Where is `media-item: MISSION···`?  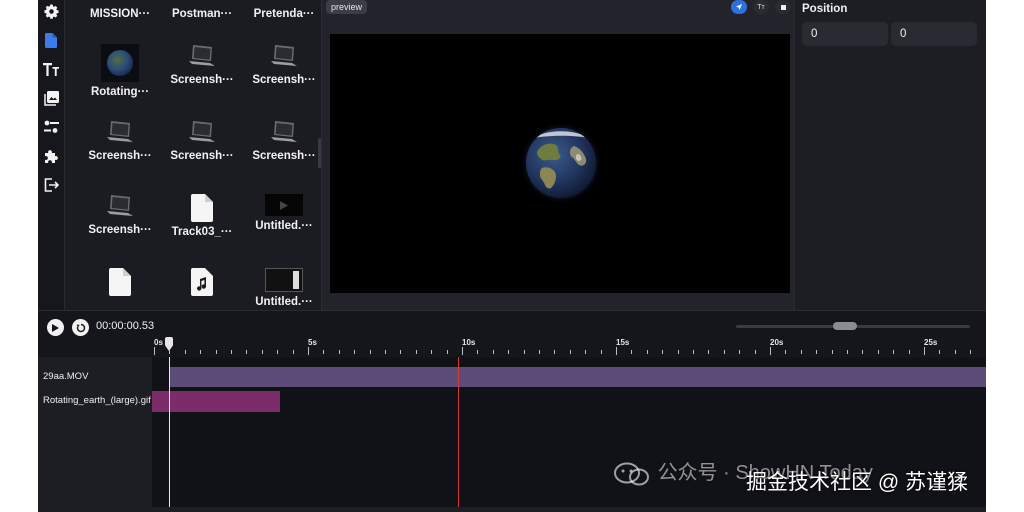 media-item: MISSION··· is located at coordinates (120, 12).